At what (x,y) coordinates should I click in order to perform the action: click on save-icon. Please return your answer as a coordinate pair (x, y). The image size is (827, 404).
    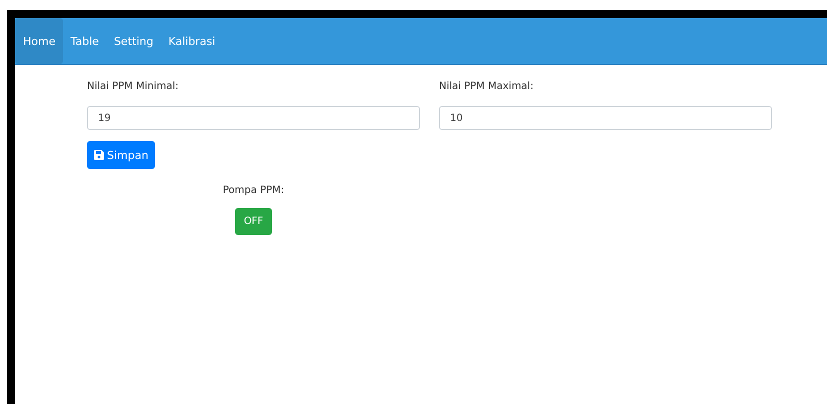
    Looking at the image, I should click on (99, 155).